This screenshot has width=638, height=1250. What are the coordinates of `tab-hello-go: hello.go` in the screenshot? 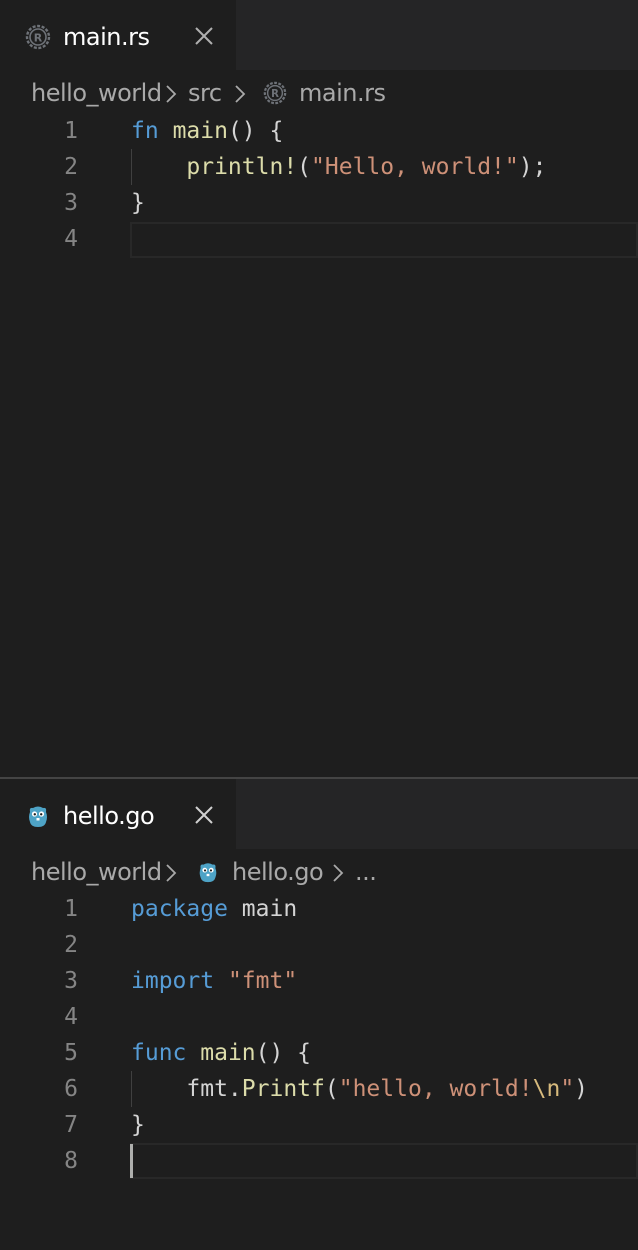 It's located at (118, 814).